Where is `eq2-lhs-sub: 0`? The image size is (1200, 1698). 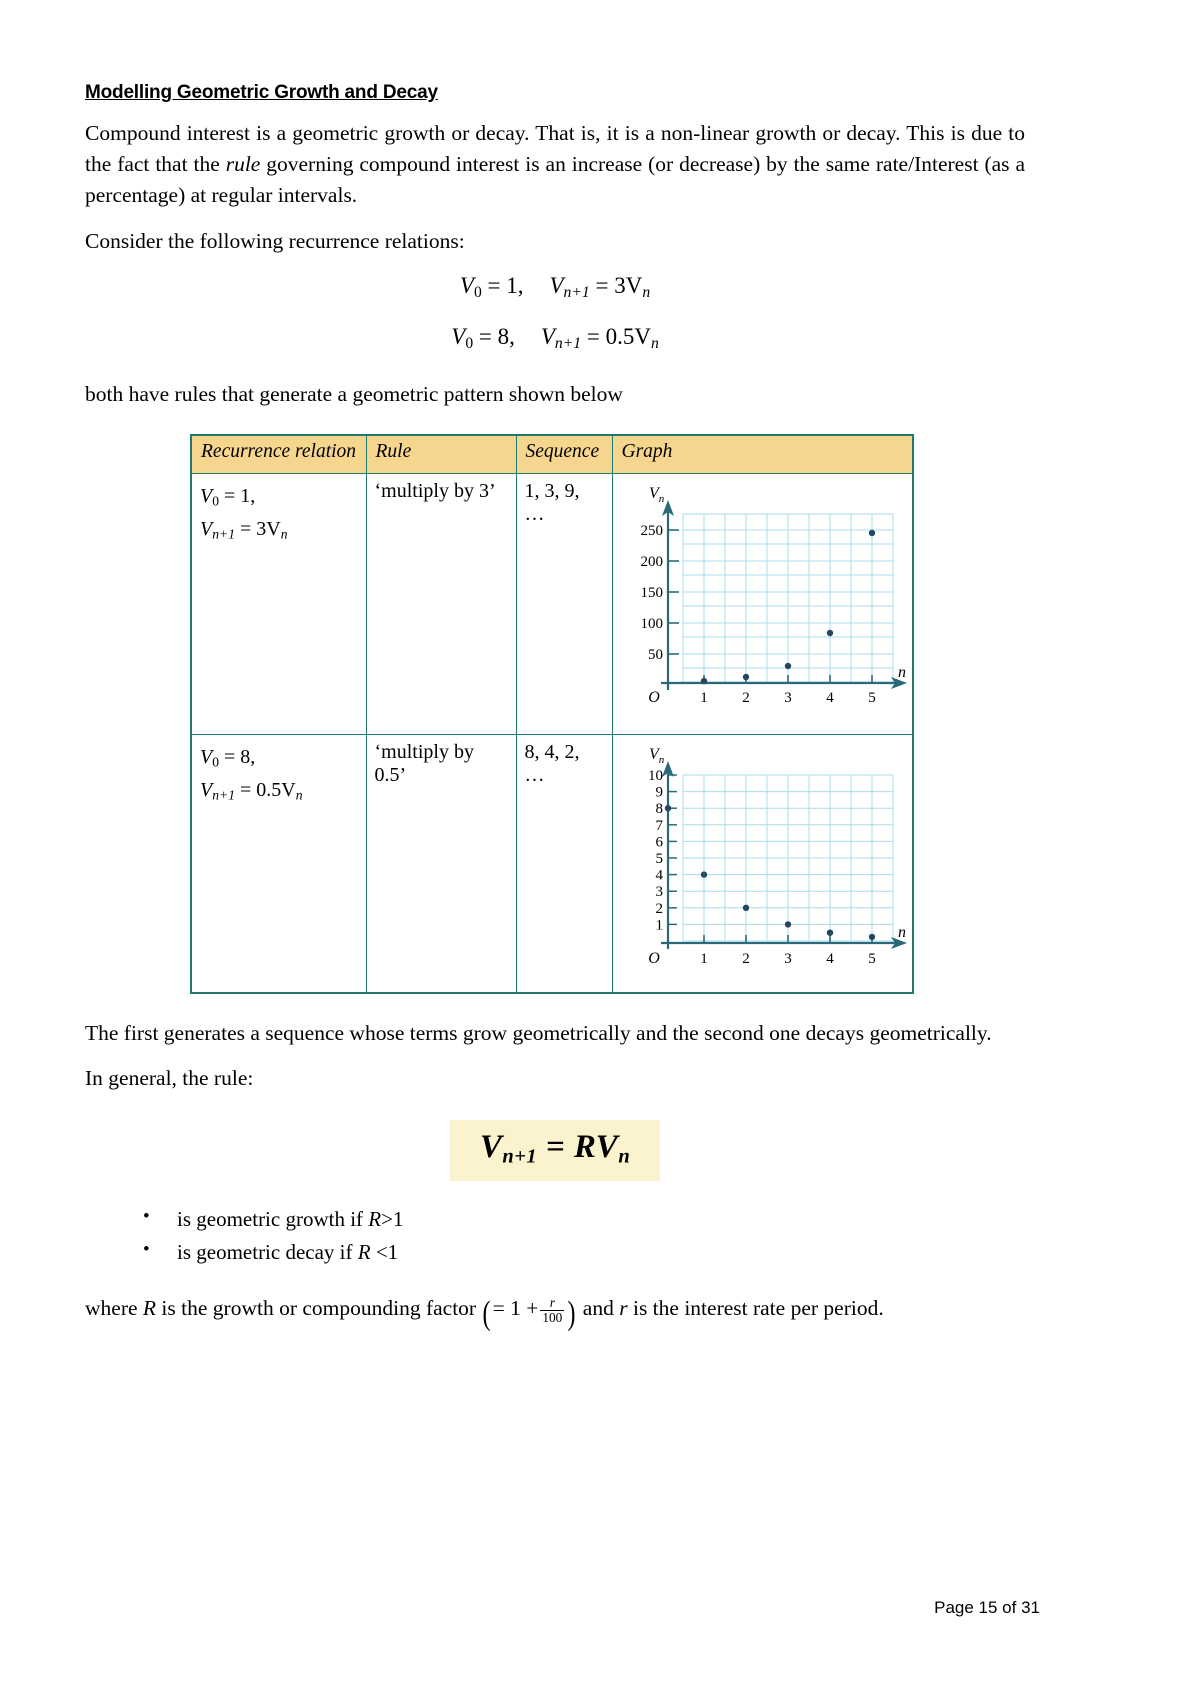
eq2-lhs-sub: 0 is located at coordinates (469, 343).